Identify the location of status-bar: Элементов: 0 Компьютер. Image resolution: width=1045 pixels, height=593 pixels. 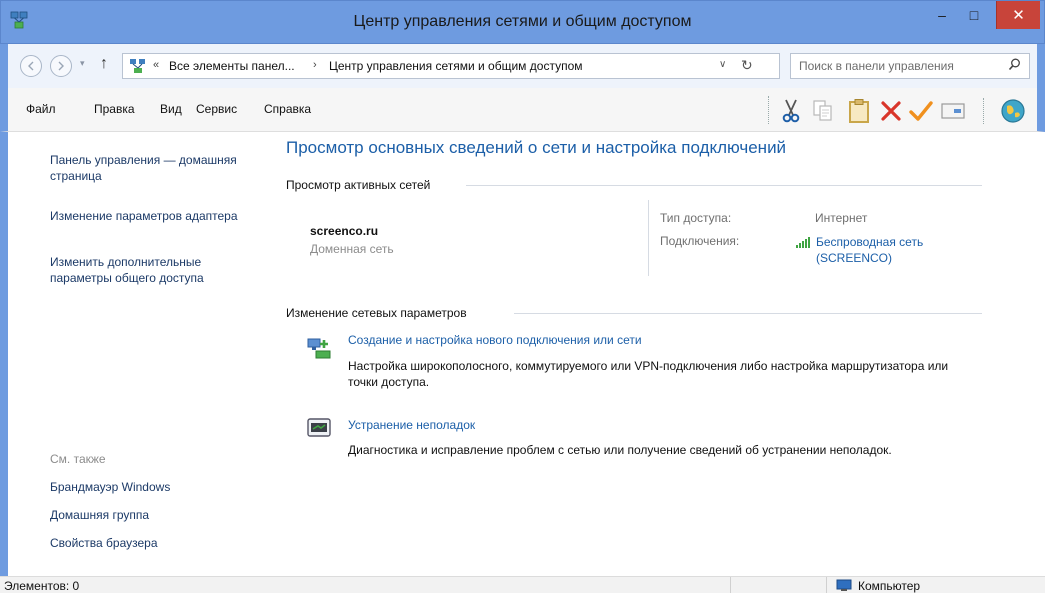
(522, 584).